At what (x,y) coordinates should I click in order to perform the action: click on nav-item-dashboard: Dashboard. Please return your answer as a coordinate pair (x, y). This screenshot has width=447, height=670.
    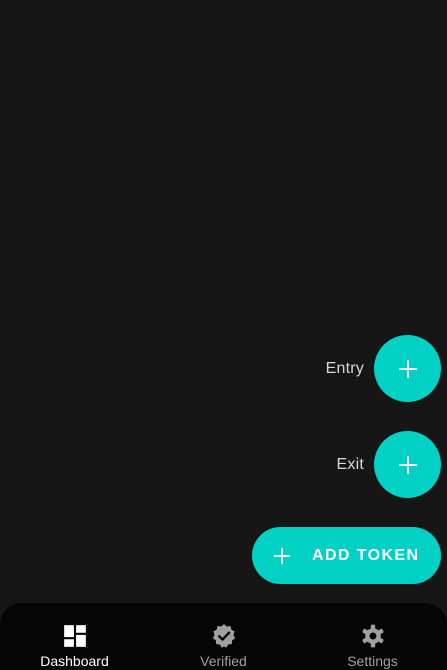
    Looking at the image, I should click on (74, 636).